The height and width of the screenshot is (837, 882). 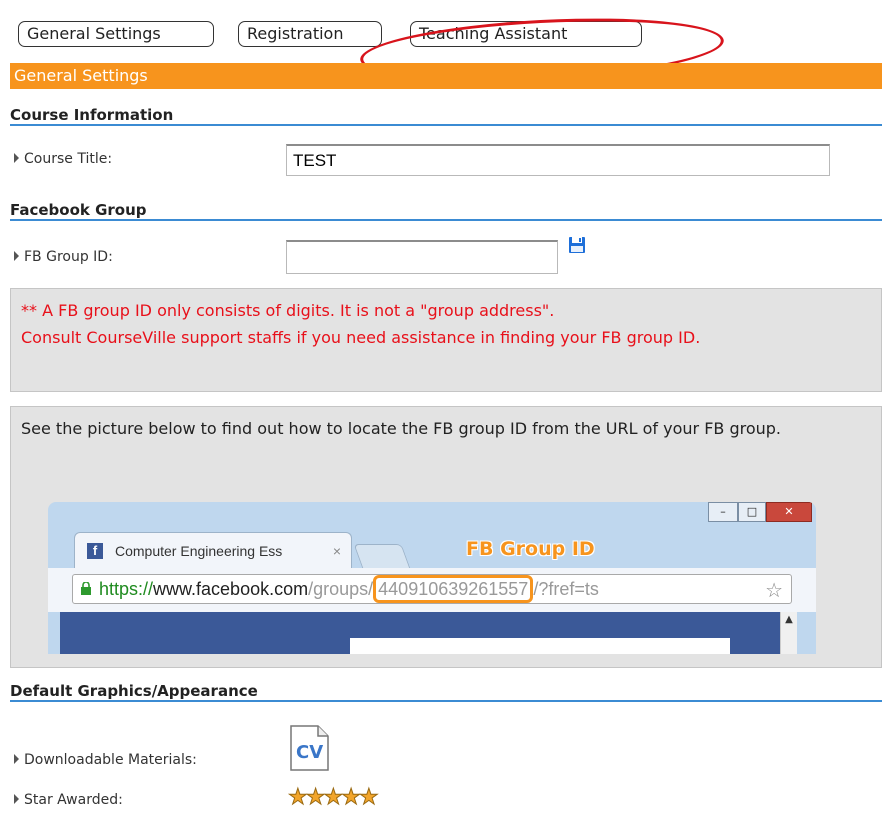 I want to click on url-domain: www.facebook.com, so click(x=231, y=589).